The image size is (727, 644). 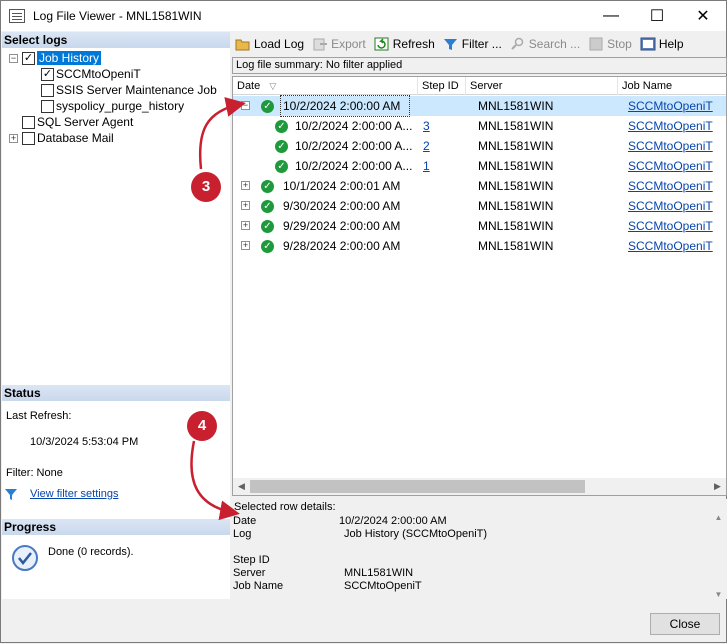 What do you see at coordinates (116, 527) in the screenshot?
I see `progress-header: Progress` at bounding box center [116, 527].